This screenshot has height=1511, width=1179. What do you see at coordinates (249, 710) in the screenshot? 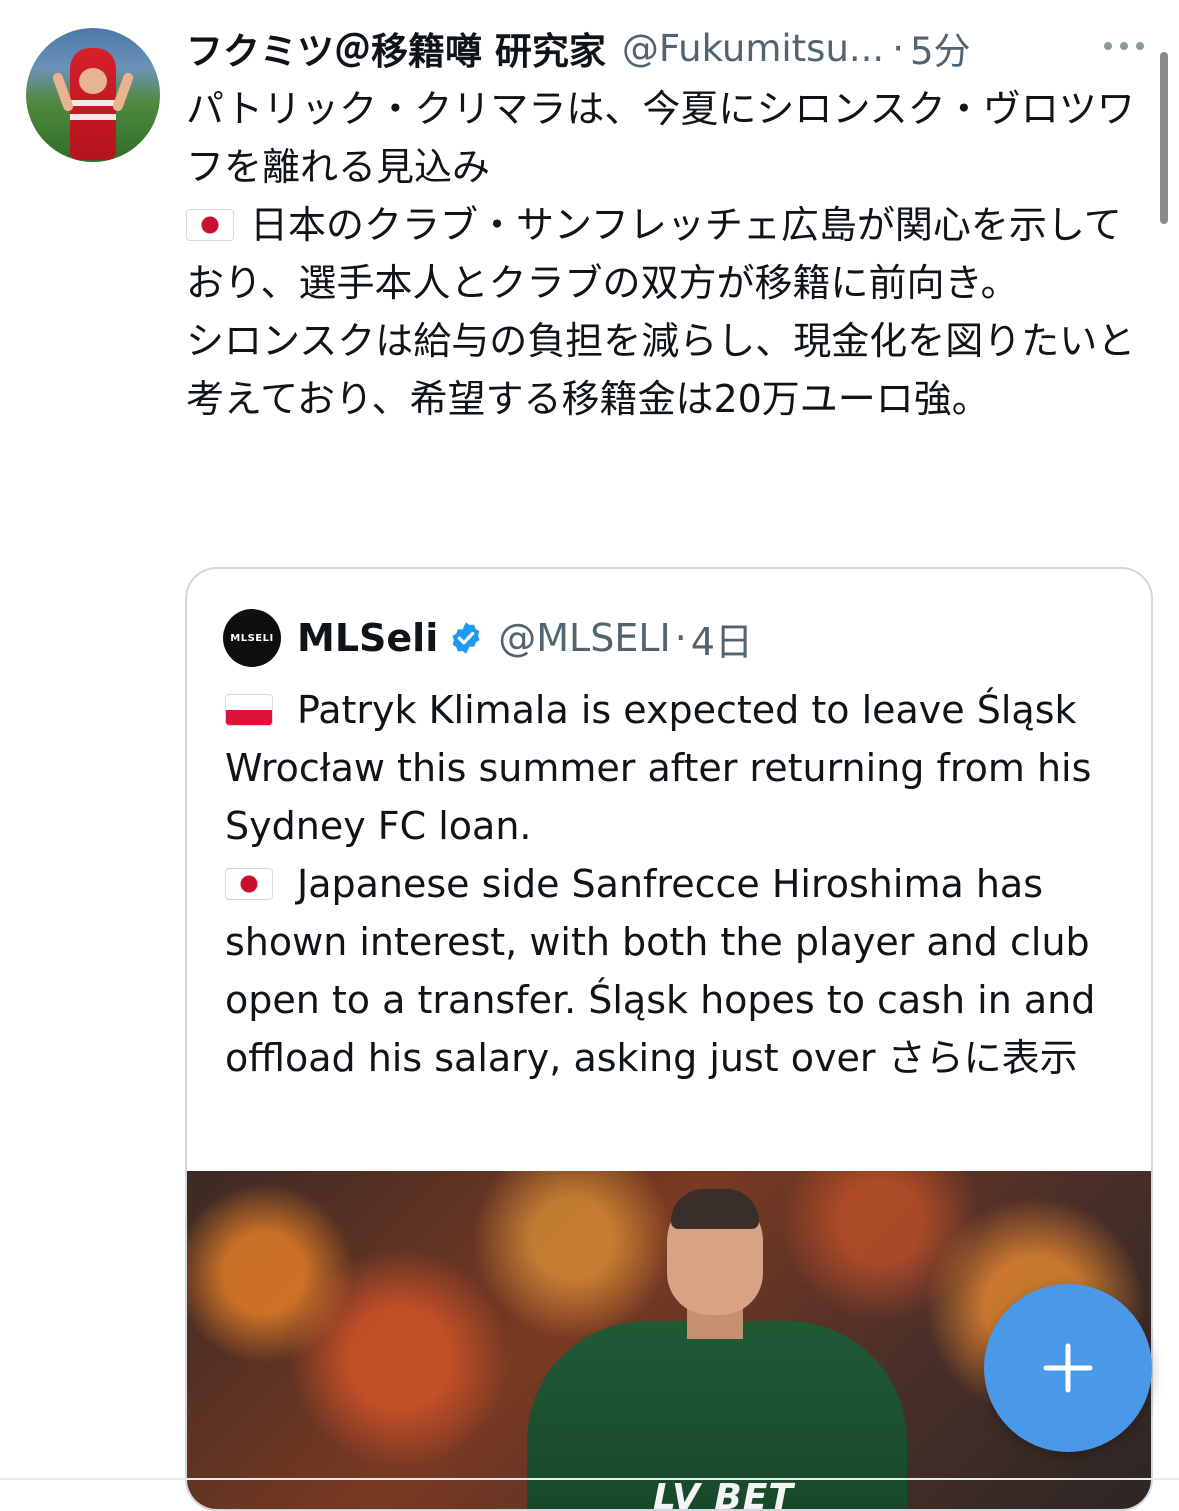
I see `poland-flag-icon` at bounding box center [249, 710].